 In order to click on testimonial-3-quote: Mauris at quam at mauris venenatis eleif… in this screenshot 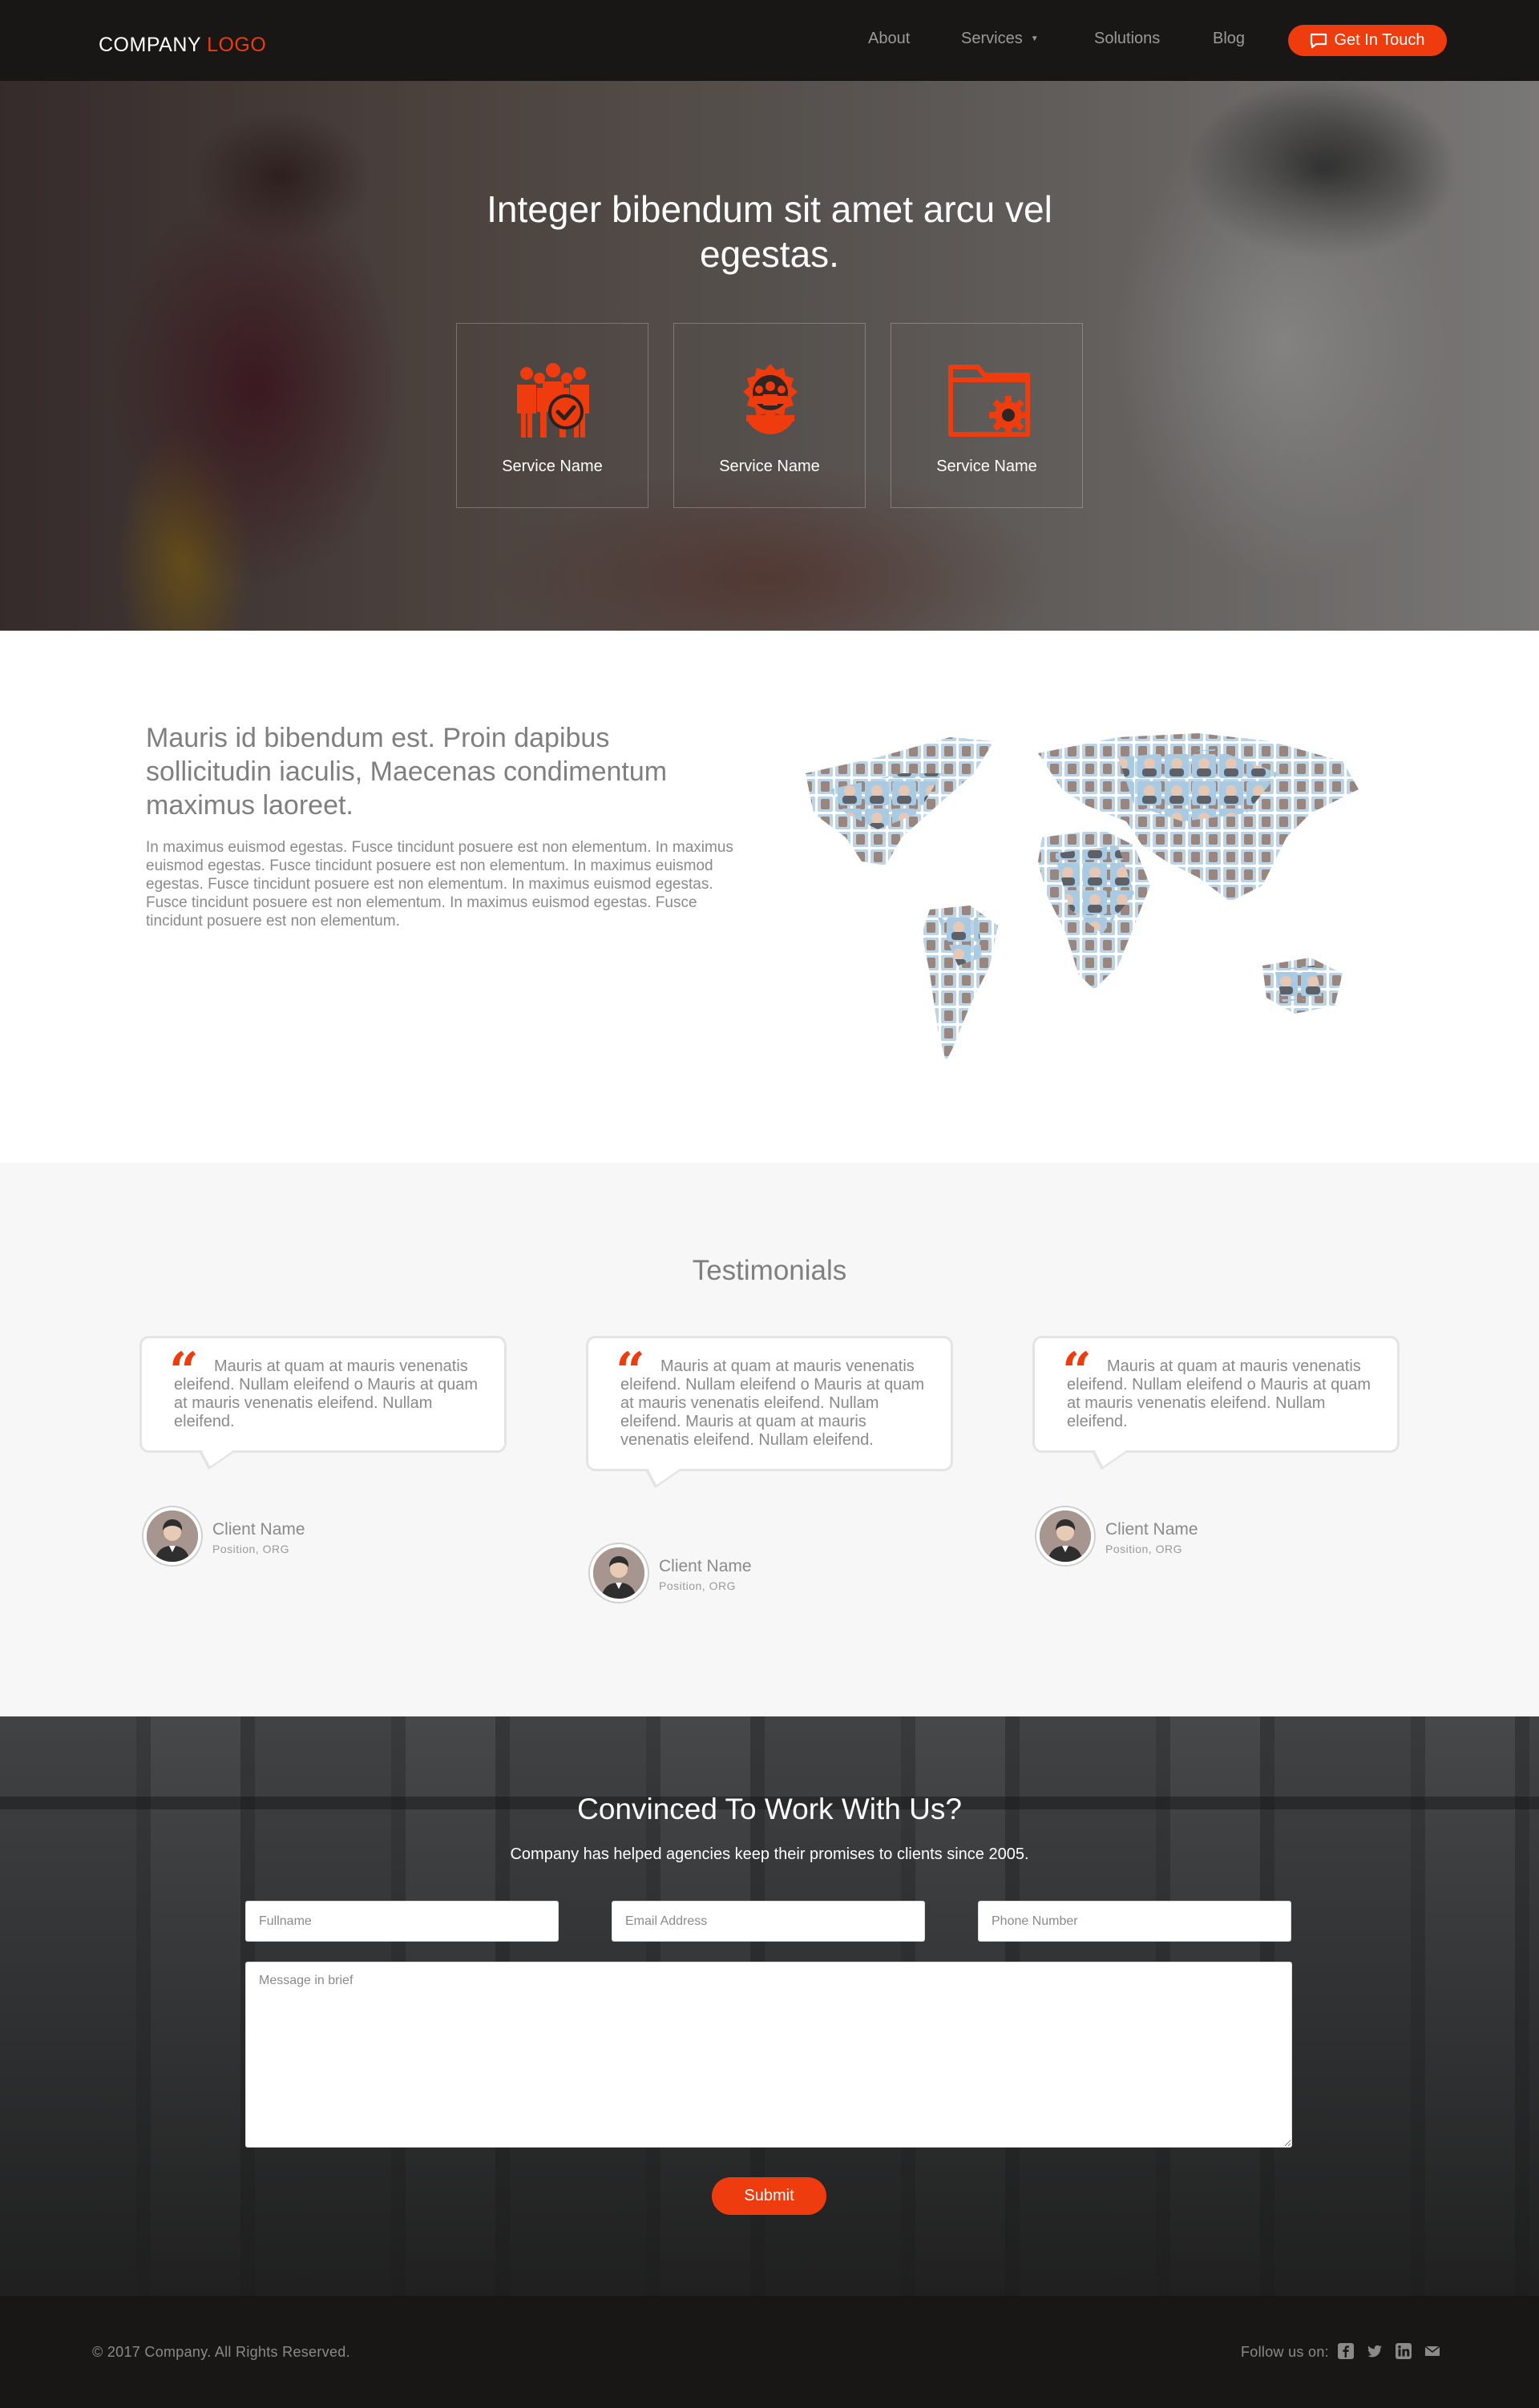, I will do `click(1219, 1393)`.